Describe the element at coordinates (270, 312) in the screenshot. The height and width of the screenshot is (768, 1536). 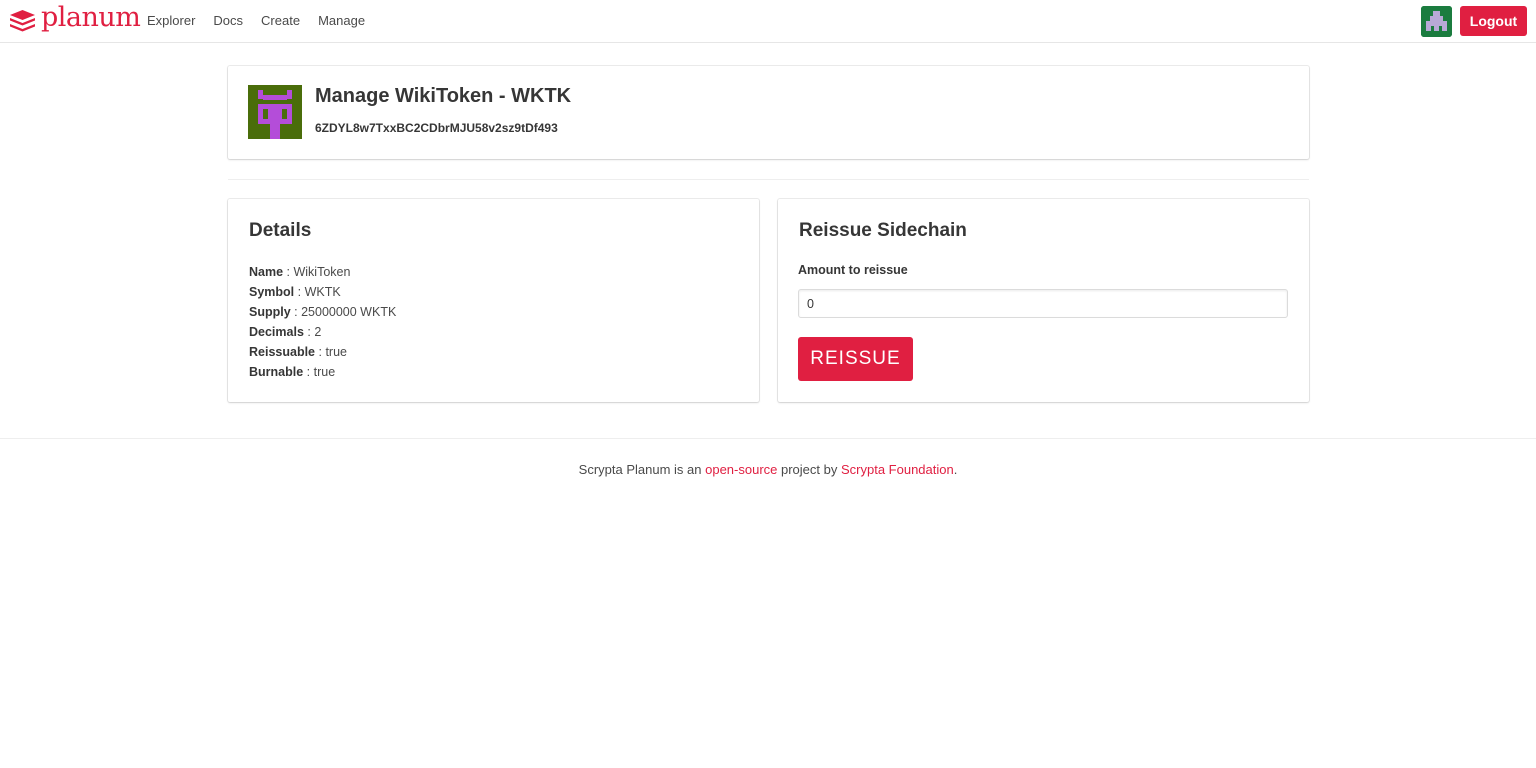
I see `detail-label: Supply` at that location.